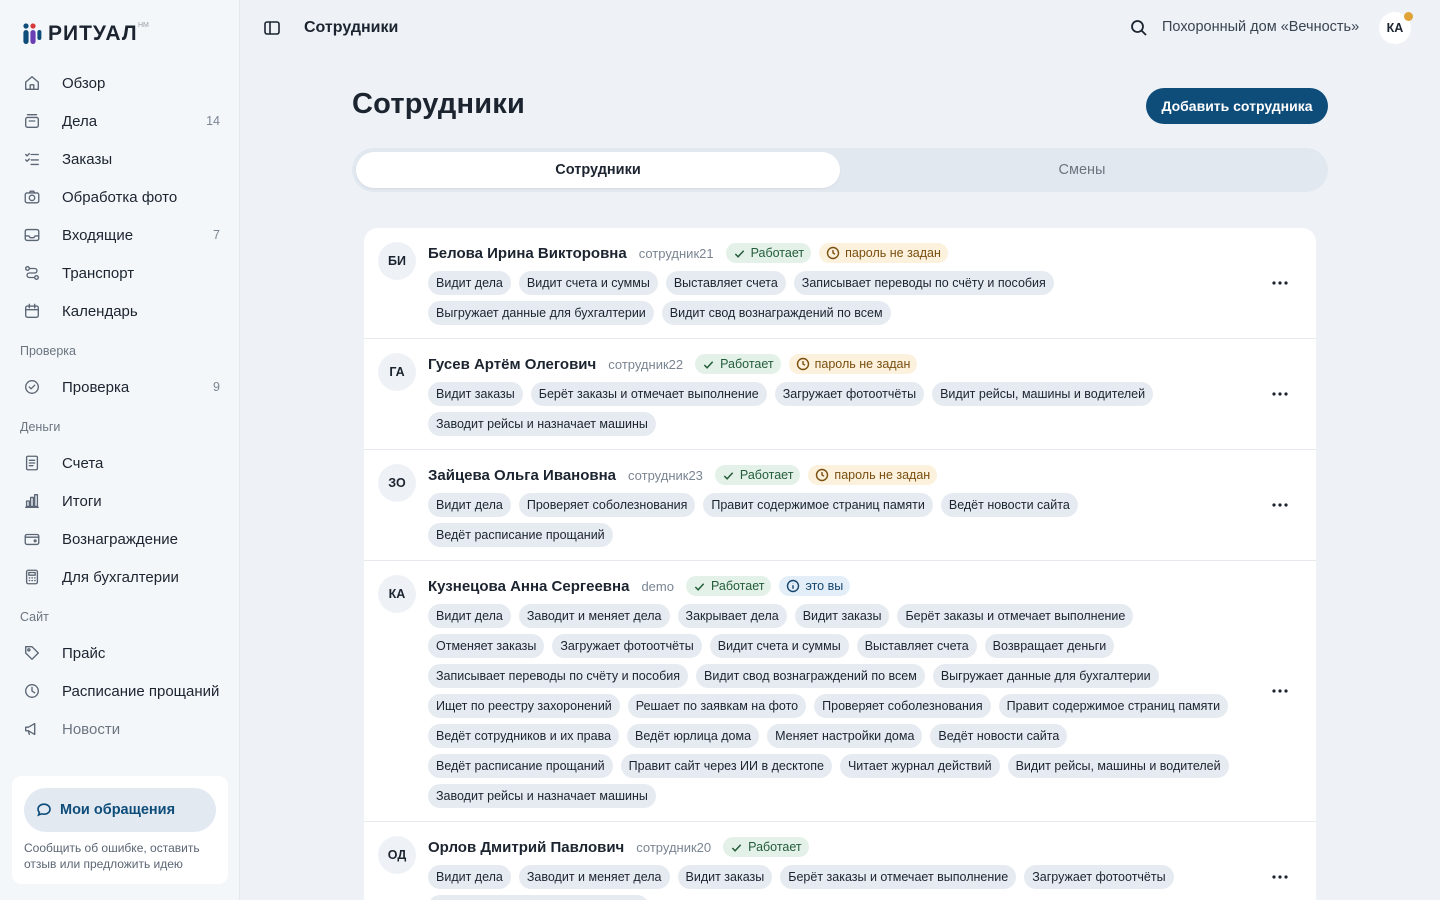 This screenshot has height=900, width=1440. Describe the element at coordinates (121, 159) in the screenshot. I see `sidebar-item-checklist: Заказы` at that location.